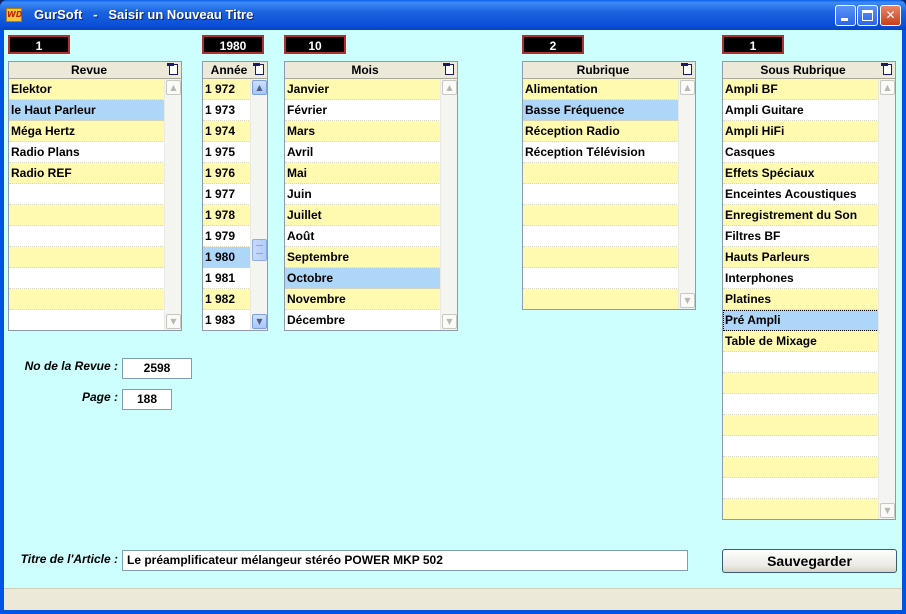 The height and width of the screenshot is (614, 906). What do you see at coordinates (845, 15) in the screenshot?
I see `minimize-button` at bounding box center [845, 15].